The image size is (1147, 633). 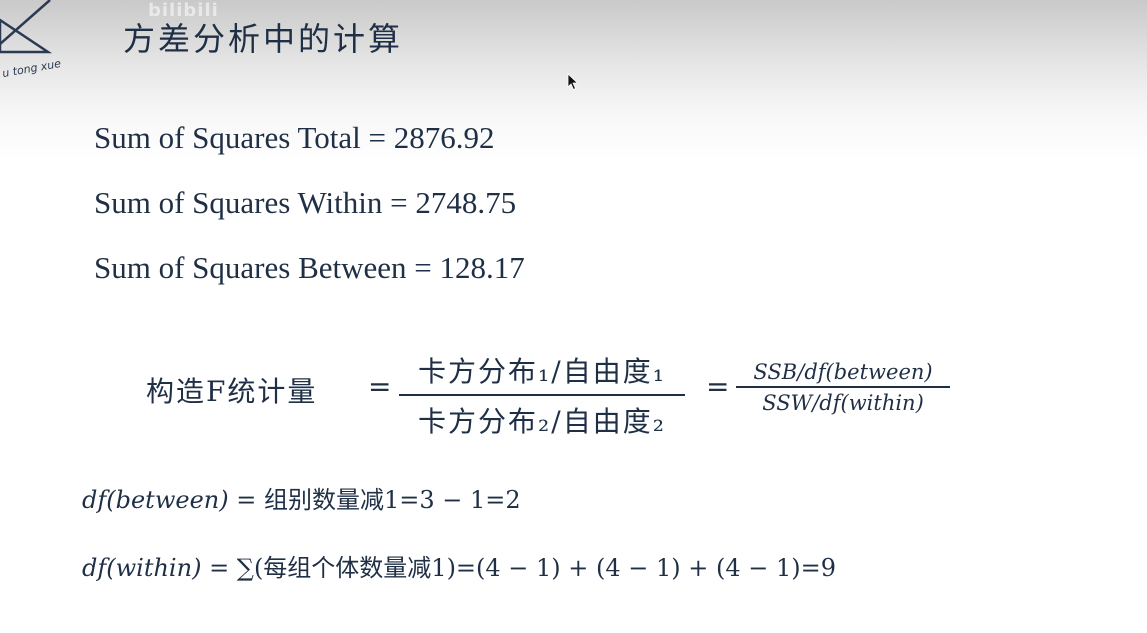 What do you see at coordinates (263, 39) in the screenshot?
I see `slide-title: 方差分析中的计算` at bounding box center [263, 39].